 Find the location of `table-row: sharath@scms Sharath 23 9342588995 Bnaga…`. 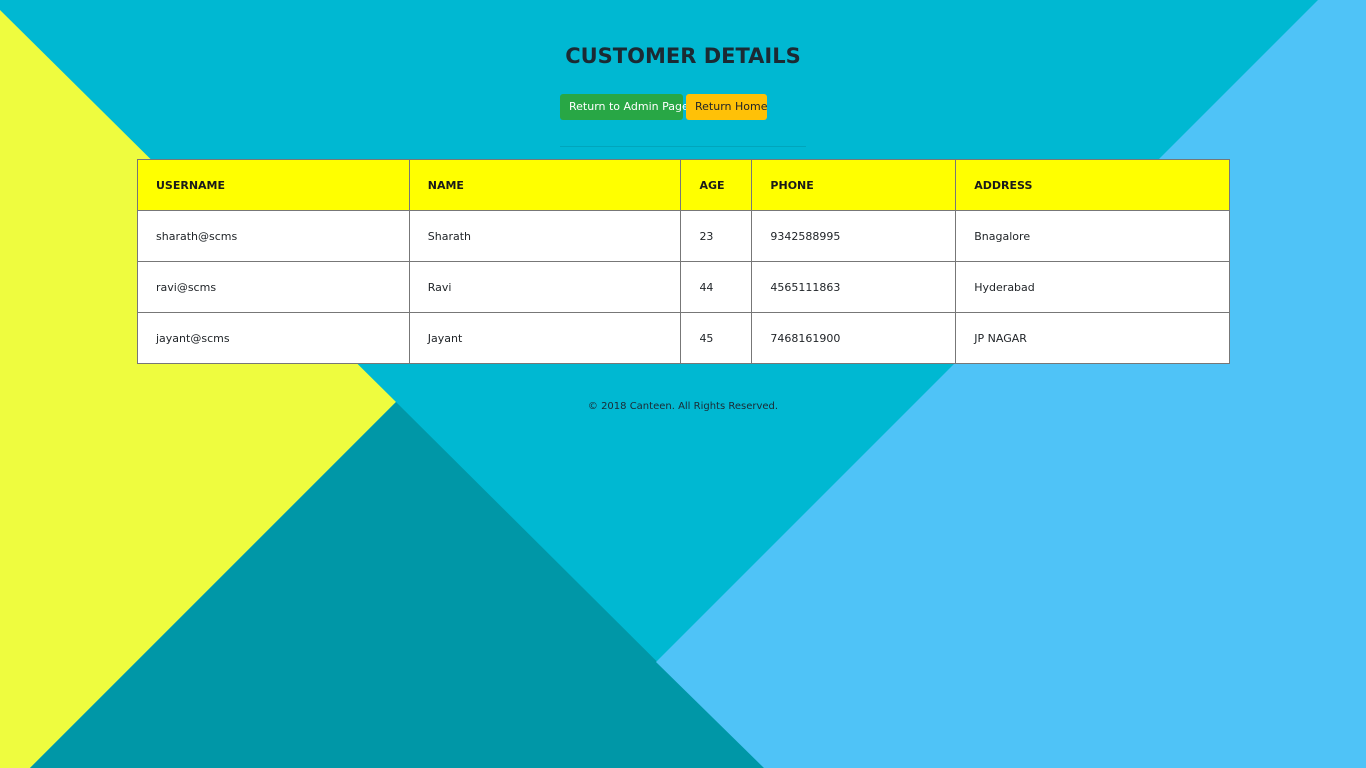

table-row: sharath@scms Sharath 23 9342588995 Bnaga… is located at coordinates (683, 236).